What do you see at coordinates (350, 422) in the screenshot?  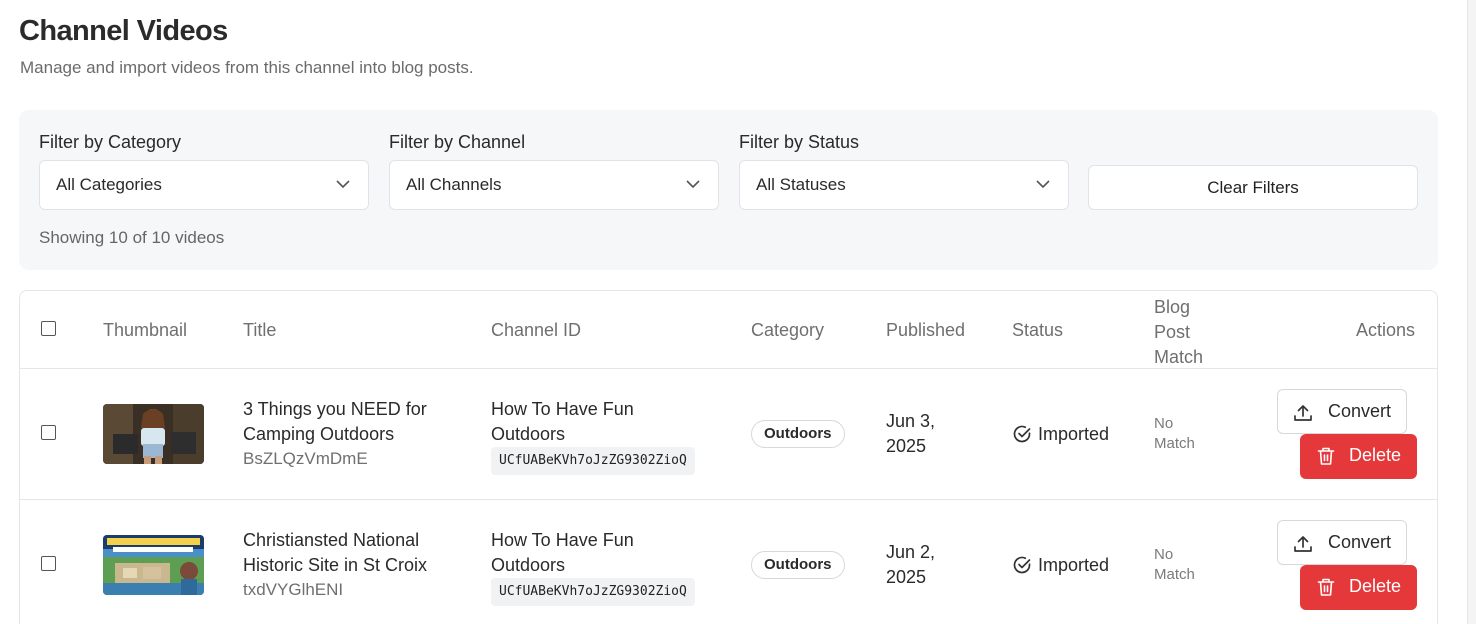 I see `video-title: 3 Things you NEED for Camping Outdoors` at bounding box center [350, 422].